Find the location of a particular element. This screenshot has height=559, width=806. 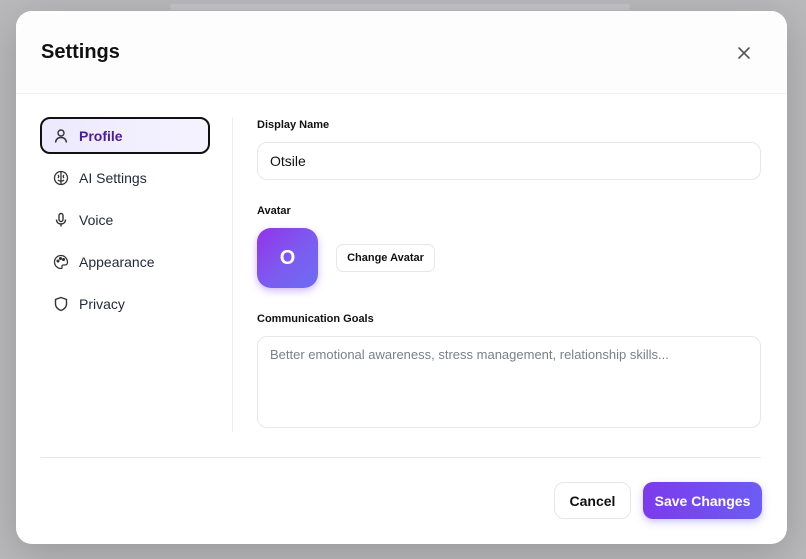

nav-item-voice: Voice is located at coordinates (125, 219).